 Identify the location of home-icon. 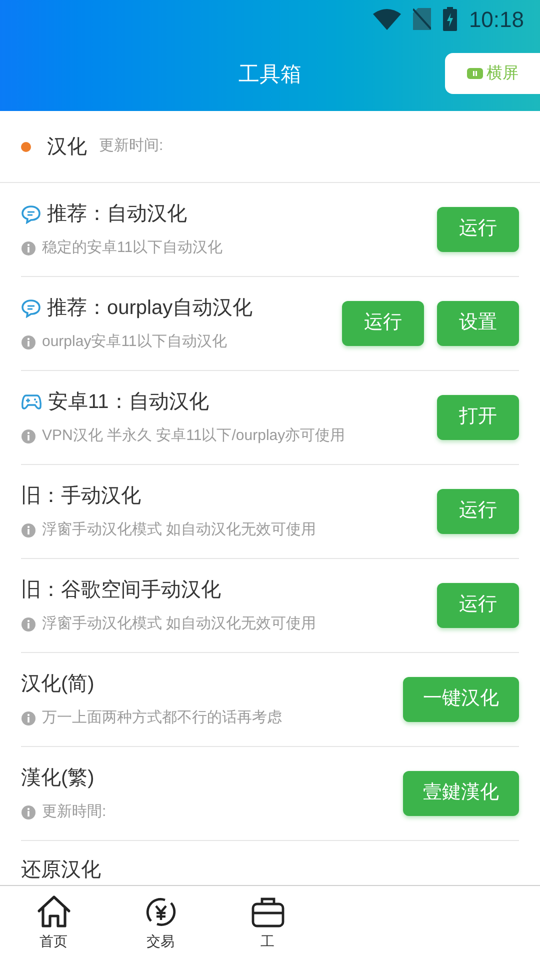
(54, 911).